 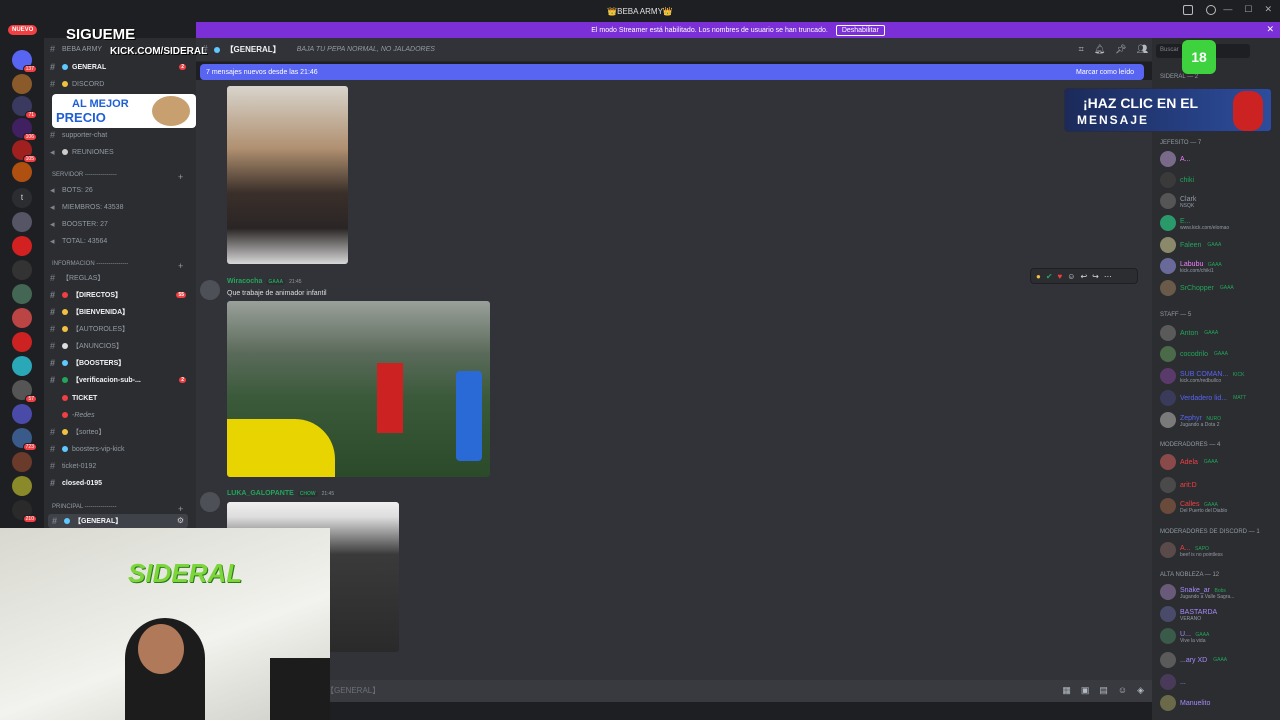 What do you see at coordinates (1211, 10) in the screenshot?
I see `help-icon` at bounding box center [1211, 10].